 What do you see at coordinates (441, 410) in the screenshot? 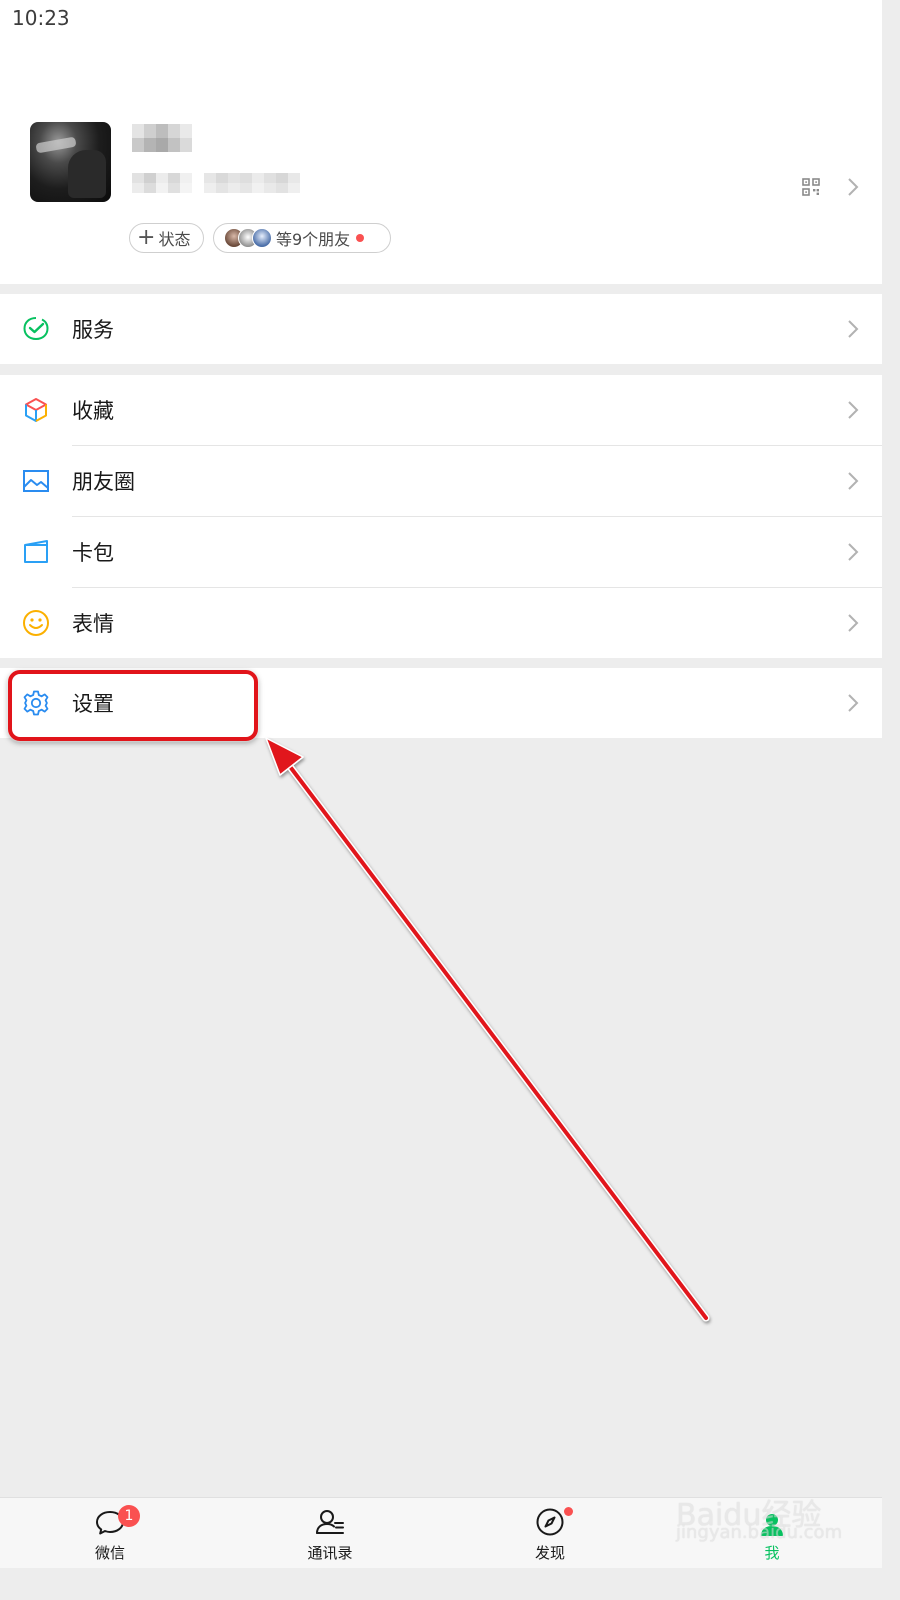
I see `menu-item-favorites: 收藏` at bounding box center [441, 410].